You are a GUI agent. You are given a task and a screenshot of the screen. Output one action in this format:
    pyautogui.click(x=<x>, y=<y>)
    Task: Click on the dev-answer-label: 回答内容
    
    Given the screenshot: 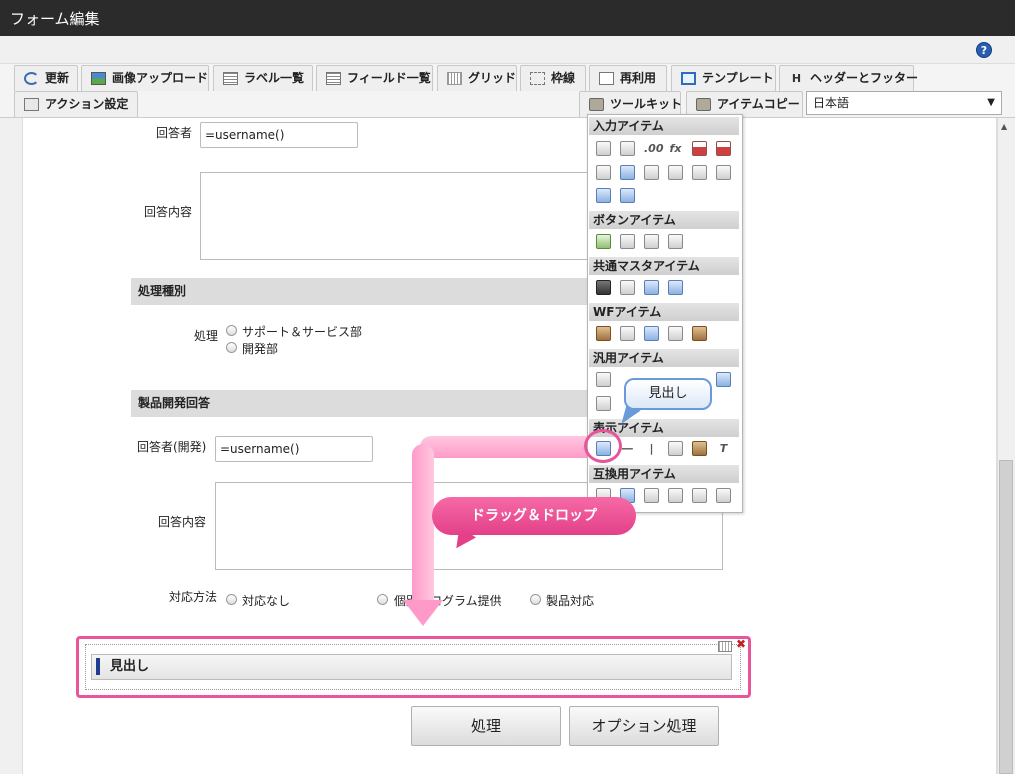 What is the action you would take?
    pyautogui.click(x=182, y=522)
    